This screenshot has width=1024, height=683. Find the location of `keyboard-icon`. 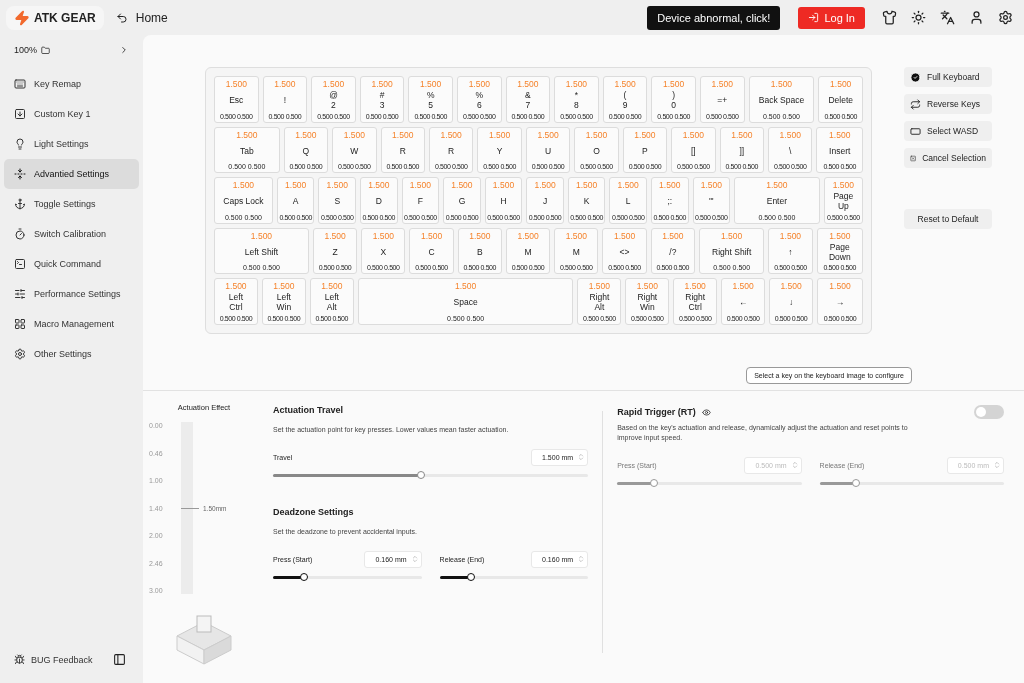

keyboard-icon is located at coordinates (20, 84).